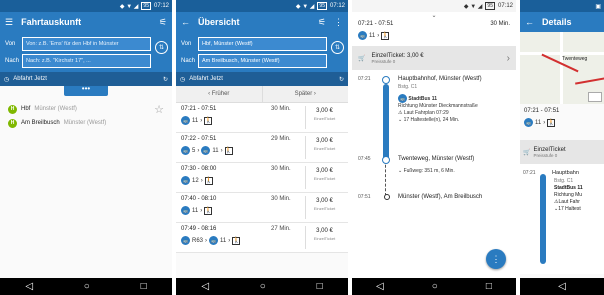  What do you see at coordinates (564, 181) in the screenshot?
I see `platform: Bstg. C1` at bounding box center [564, 181].